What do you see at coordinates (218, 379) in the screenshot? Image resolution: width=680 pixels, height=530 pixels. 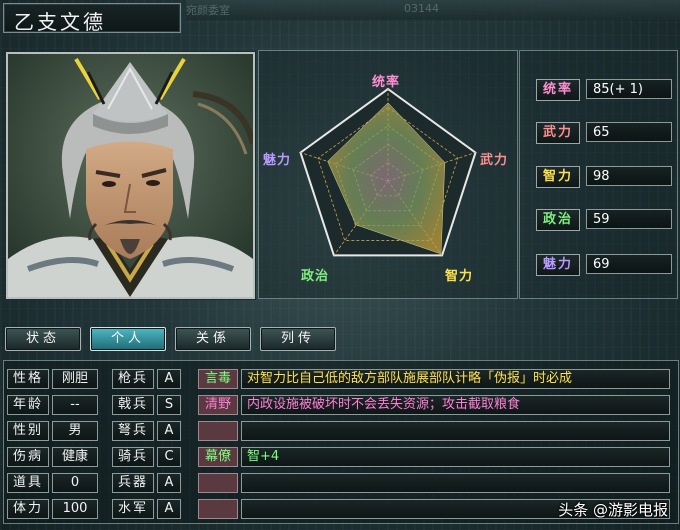 I see `skill-name: 言毒` at bounding box center [218, 379].